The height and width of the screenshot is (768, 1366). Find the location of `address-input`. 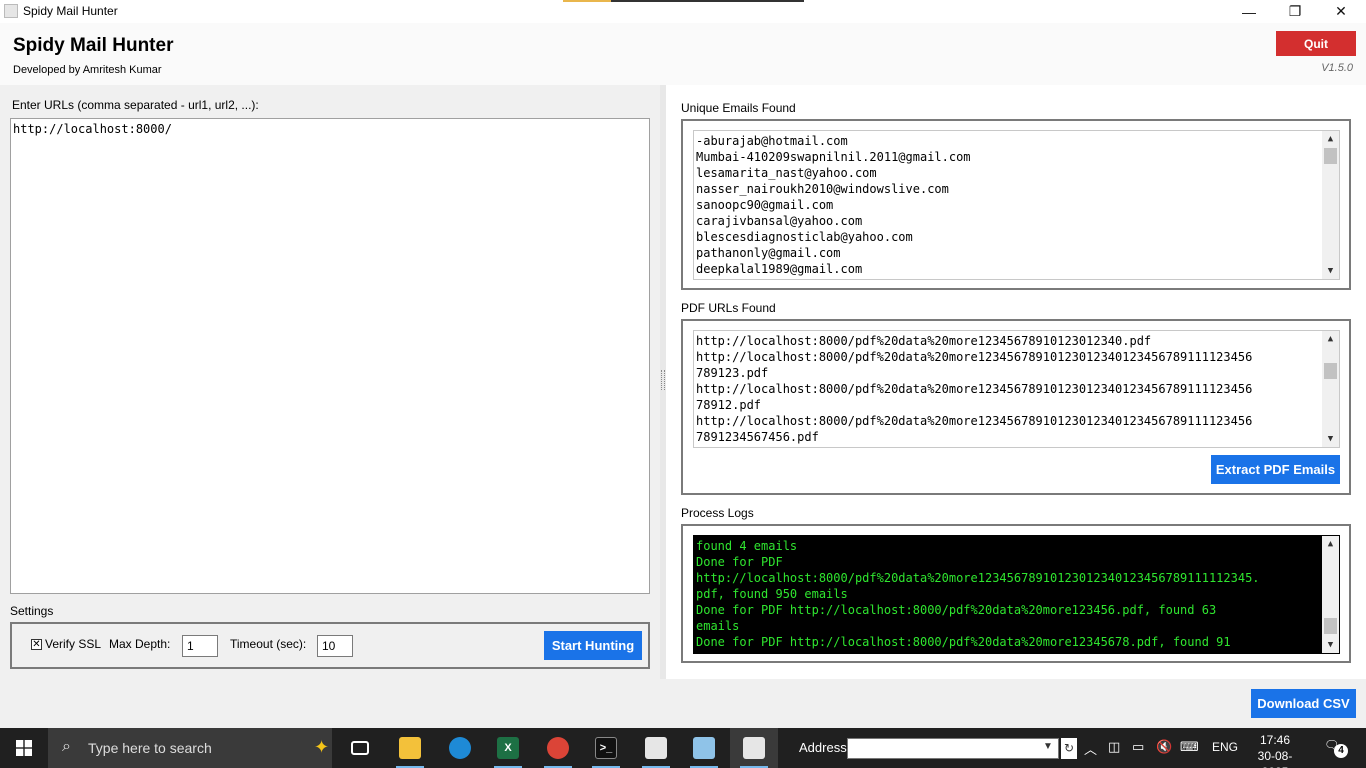

address-input is located at coordinates (953, 748).